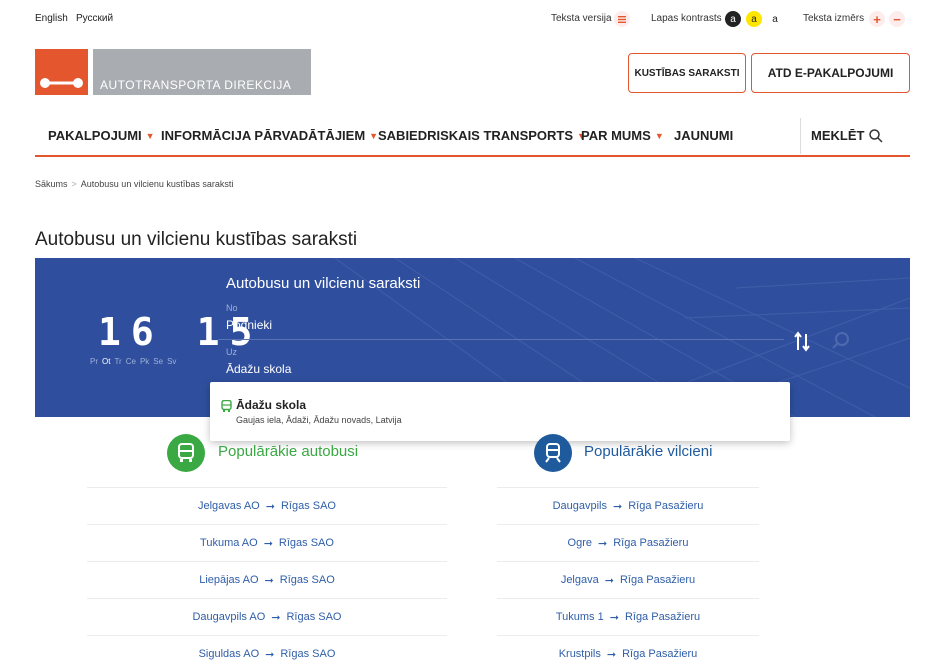 This screenshot has width=950, height=665. Describe the element at coordinates (231, 352) in the screenshot. I see `to-label: Uz` at that location.